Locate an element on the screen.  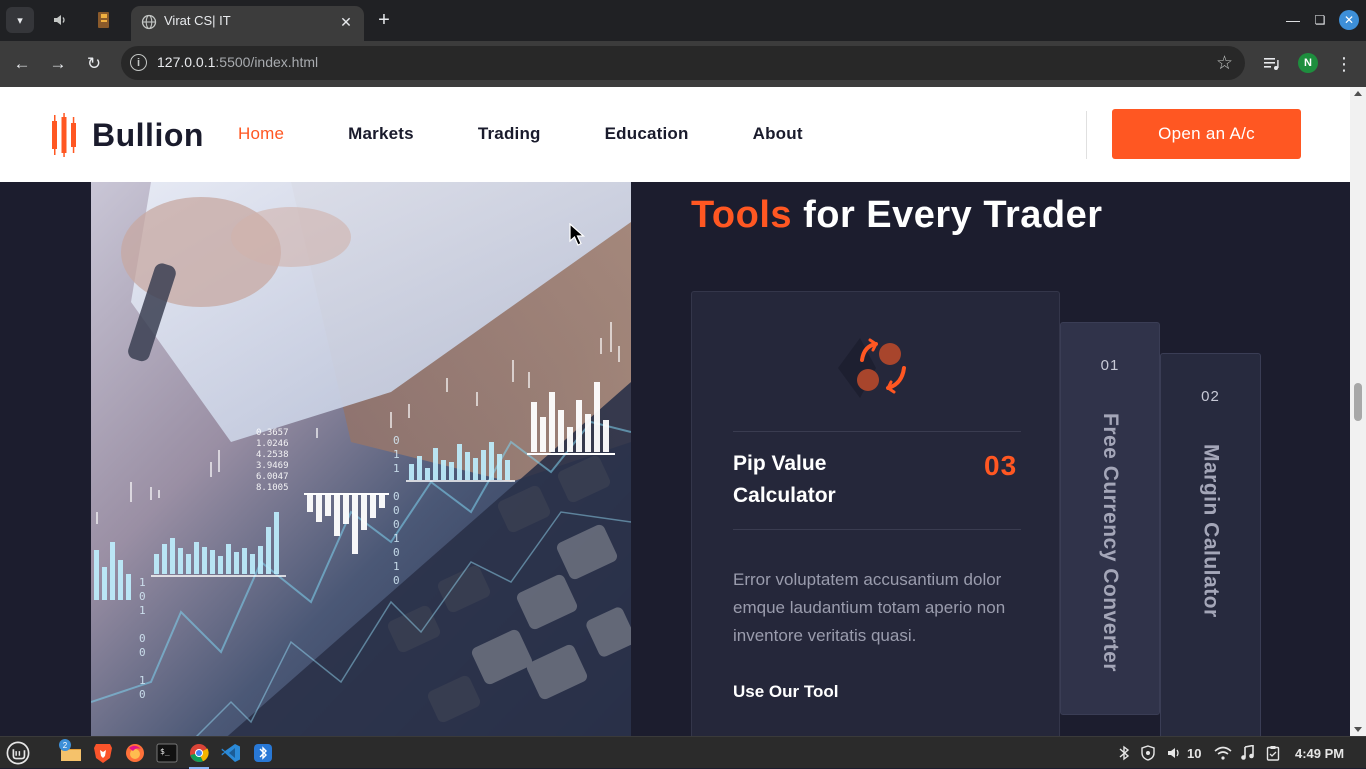
taskbar-brave is located at coordinates (103, 753).